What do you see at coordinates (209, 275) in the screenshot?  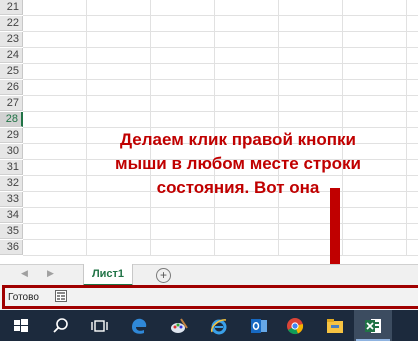 I see `sheet-tab-bar: ◀ ▶ Лист1 +` at bounding box center [209, 275].